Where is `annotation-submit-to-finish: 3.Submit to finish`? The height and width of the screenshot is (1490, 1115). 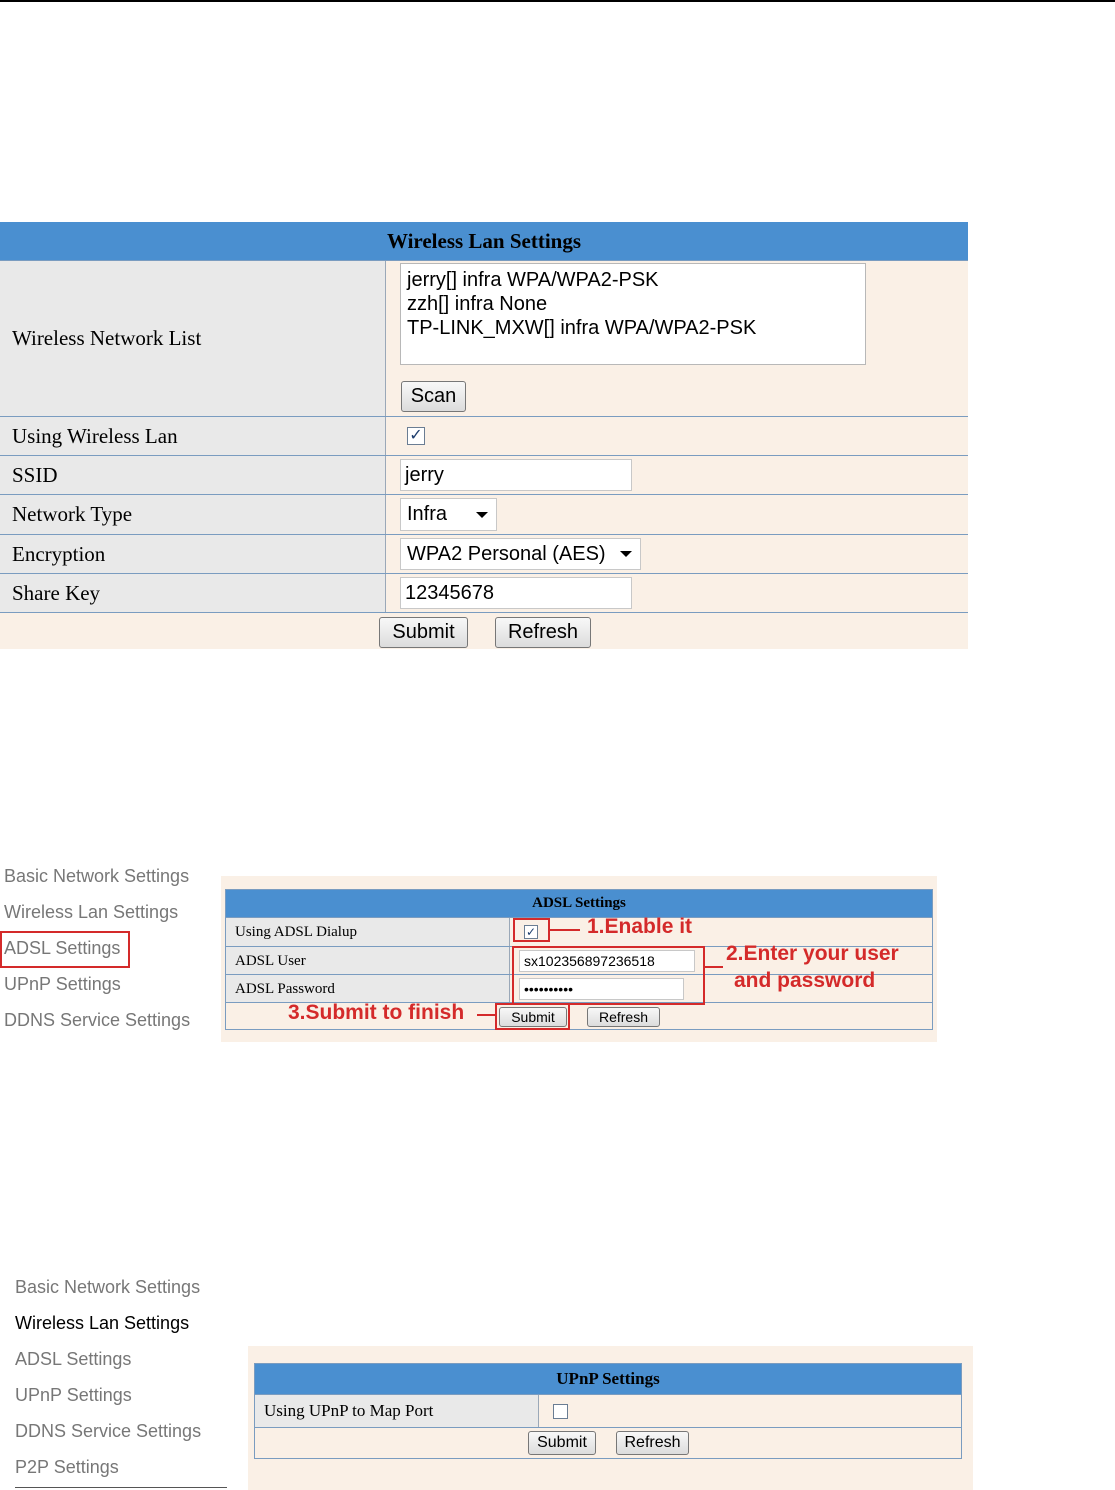
annotation-submit-to-finish: 3.Submit to finish is located at coordinates (376, 1012).